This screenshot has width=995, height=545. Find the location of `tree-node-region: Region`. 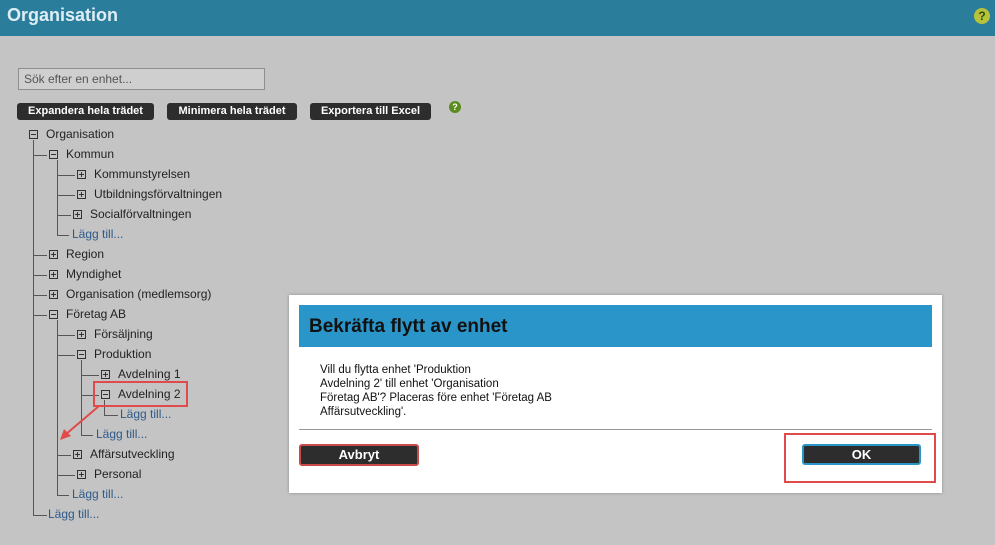

tree-node-region: Region is located at coordinates (85, 254).